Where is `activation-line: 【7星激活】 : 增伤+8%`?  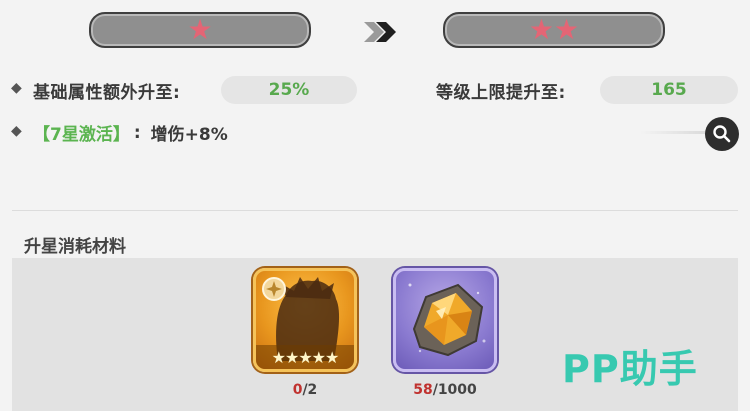 activation-line: 【7星激活】 : 增伤+8% is located at coordinates (130, 133).